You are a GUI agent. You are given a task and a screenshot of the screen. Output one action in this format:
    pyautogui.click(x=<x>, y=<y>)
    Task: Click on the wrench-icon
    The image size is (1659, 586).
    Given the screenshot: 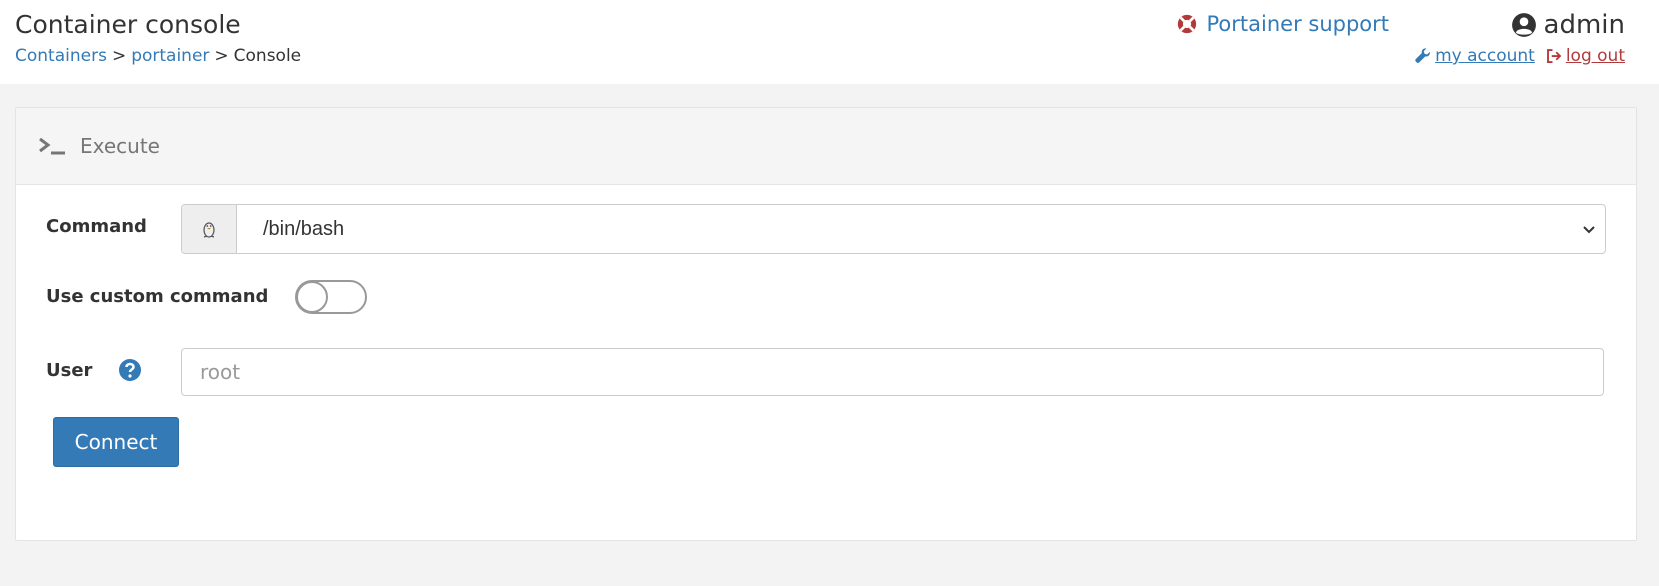 What is the action you would take?
    pyautogui.click(x=1422, y=55)
    